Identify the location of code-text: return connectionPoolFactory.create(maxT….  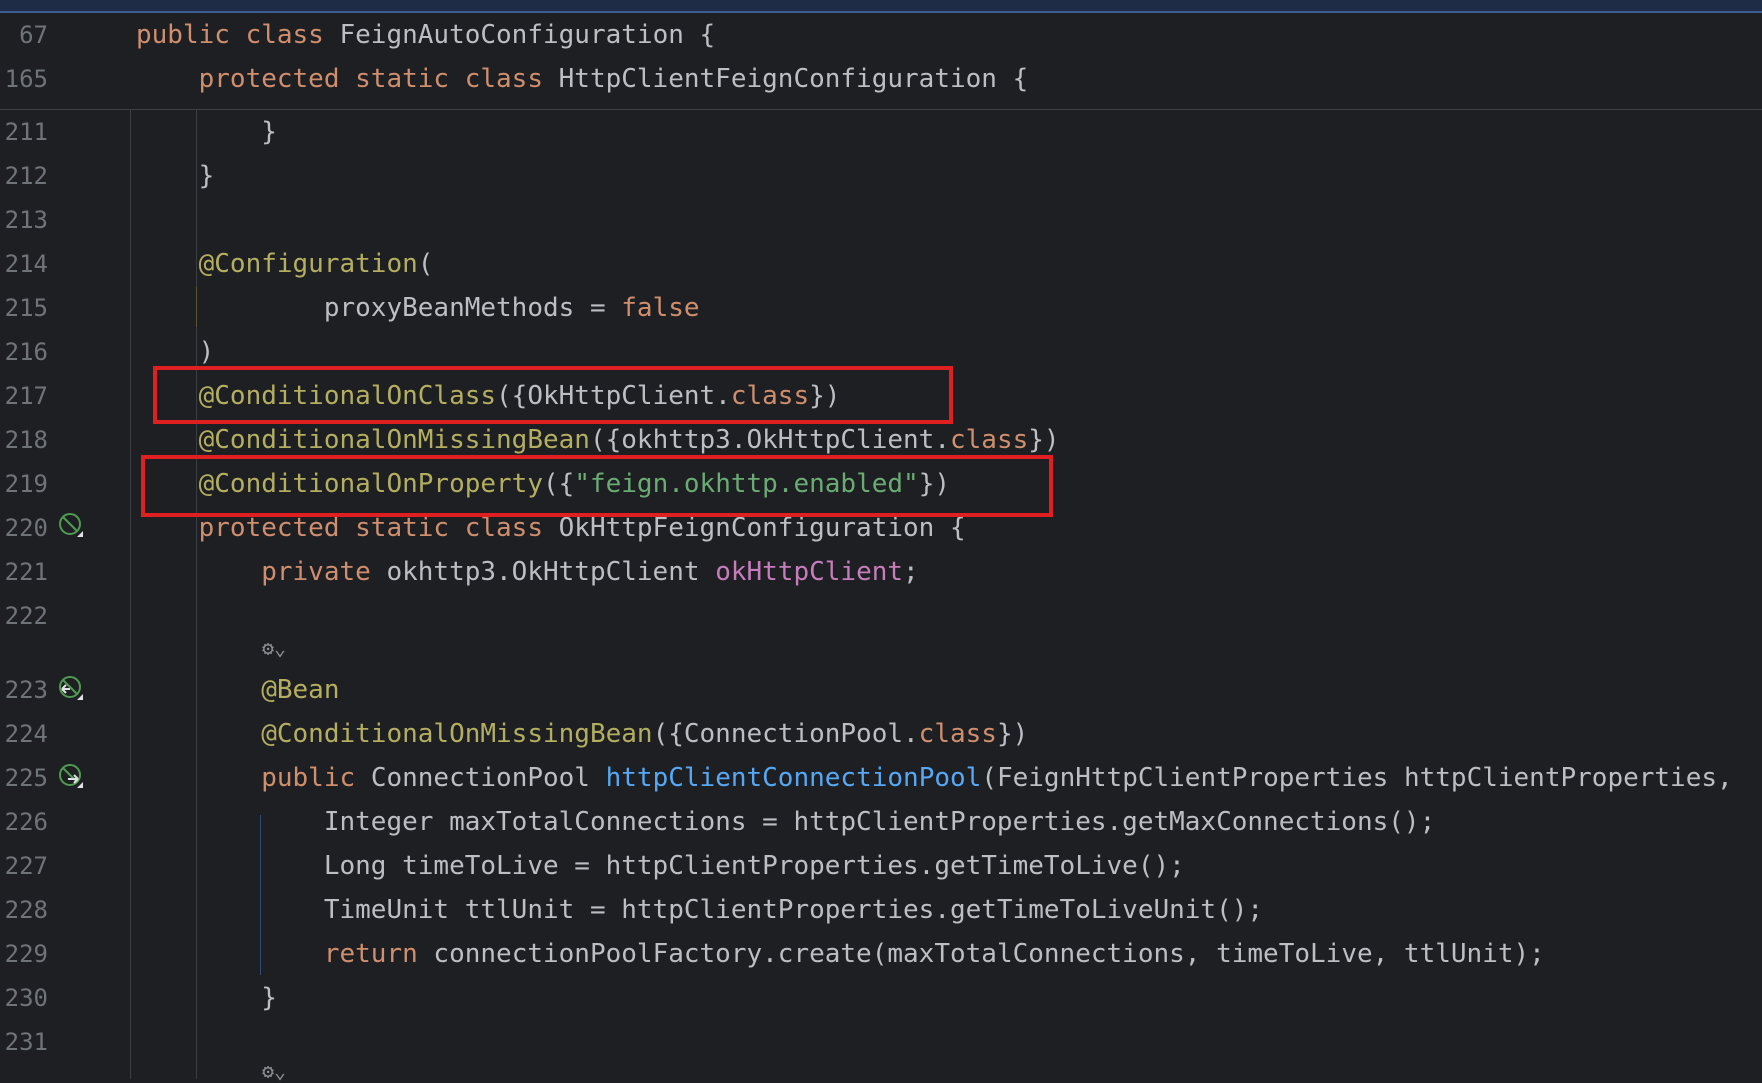
(840, 954).